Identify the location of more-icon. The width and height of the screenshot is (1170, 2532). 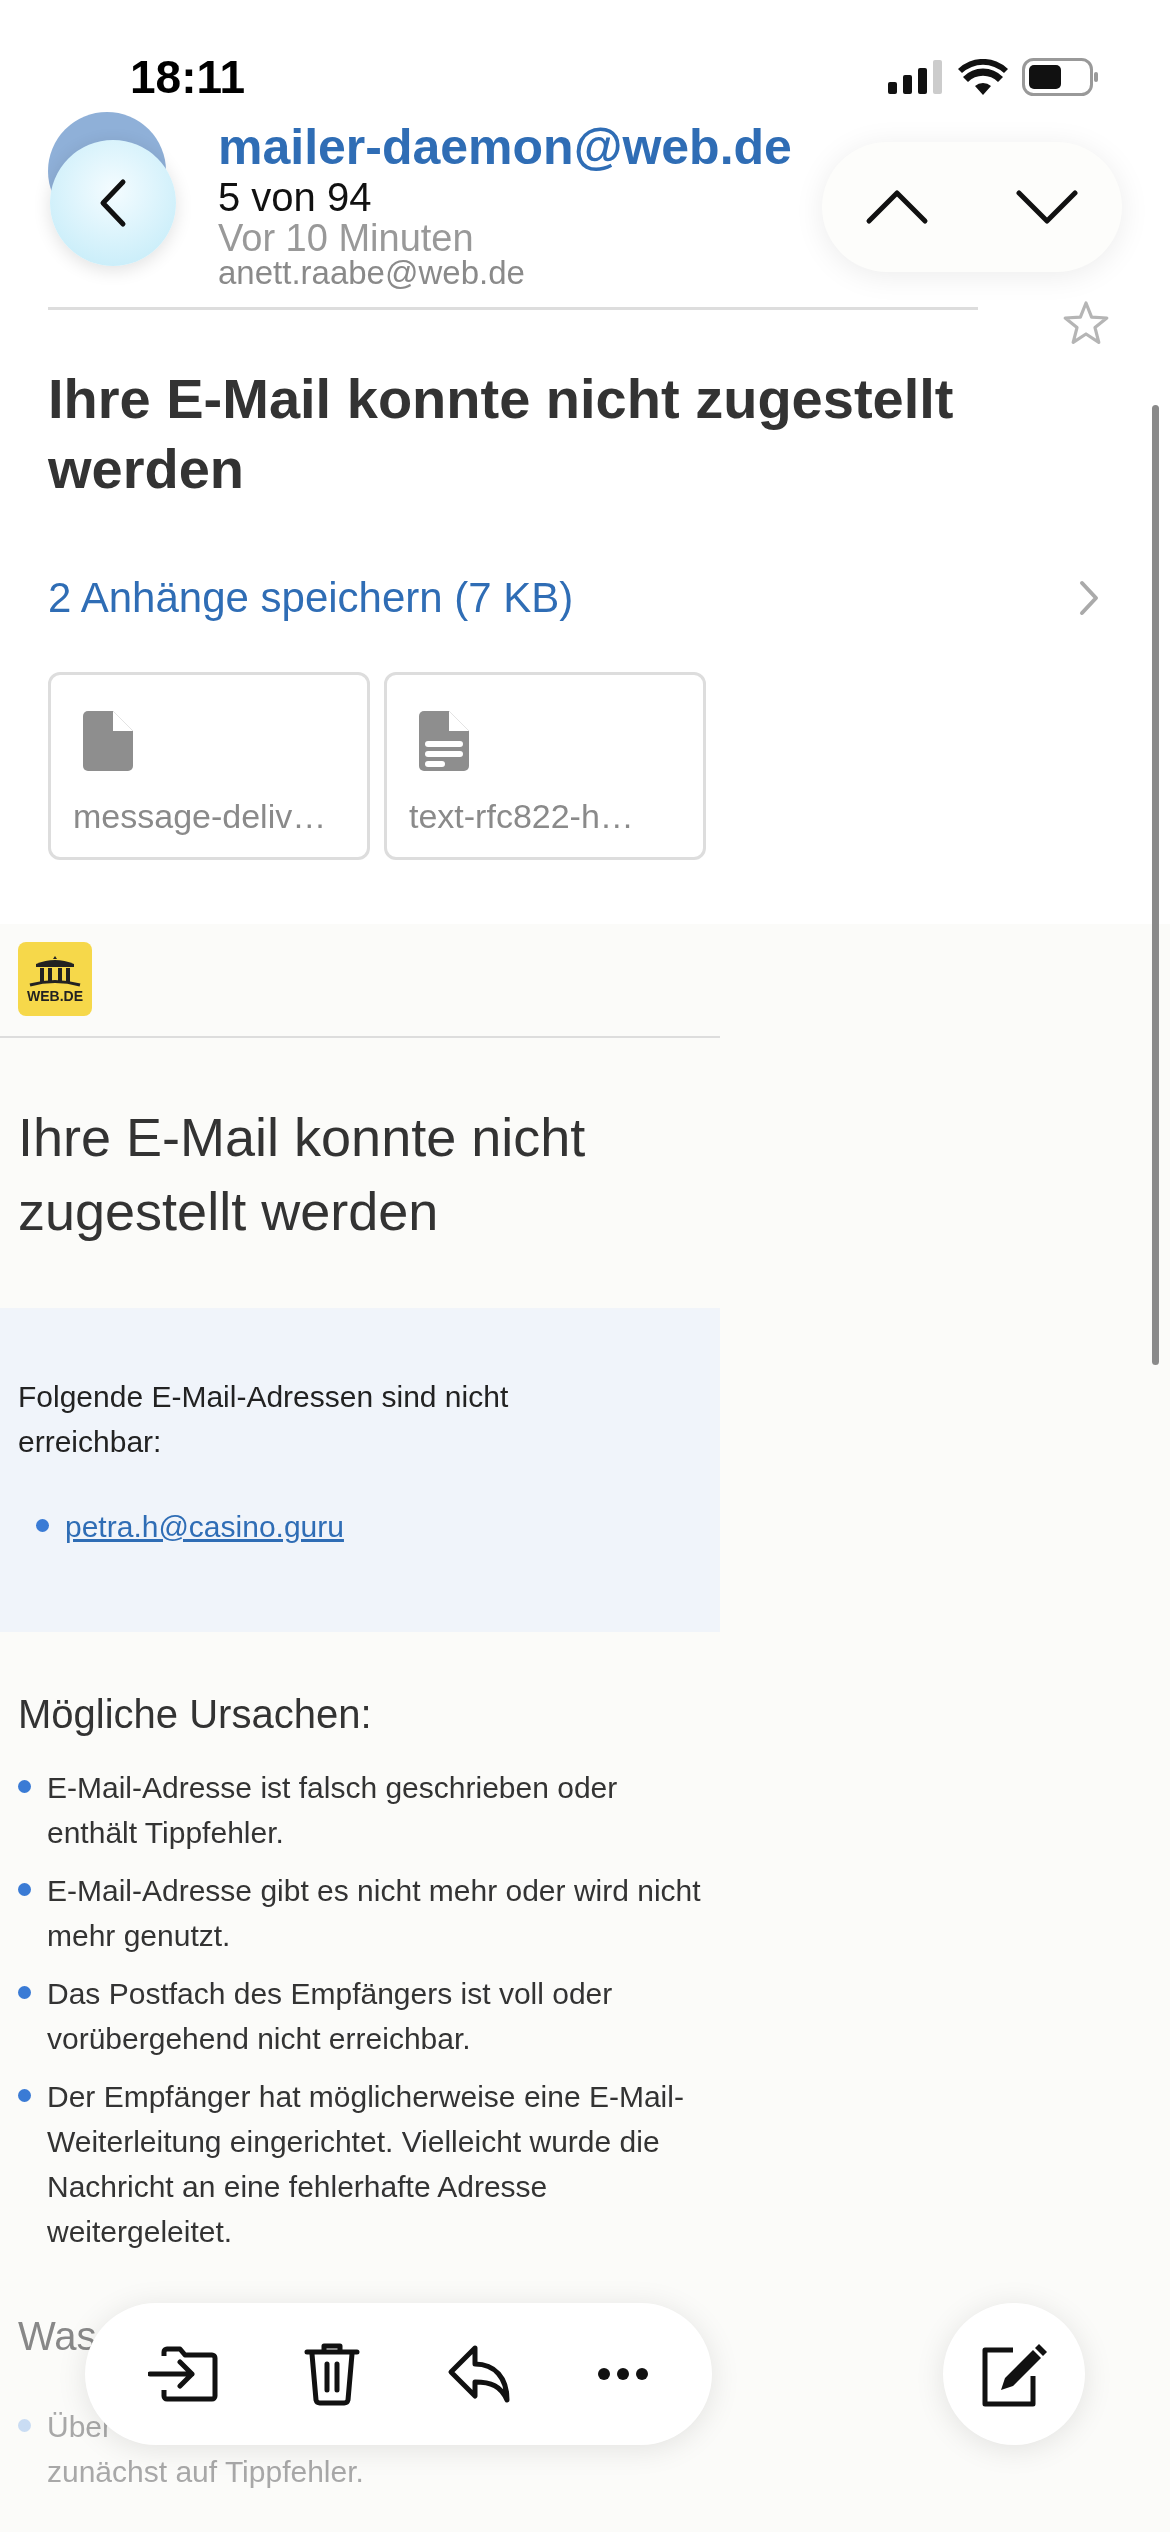
(622, 2374).